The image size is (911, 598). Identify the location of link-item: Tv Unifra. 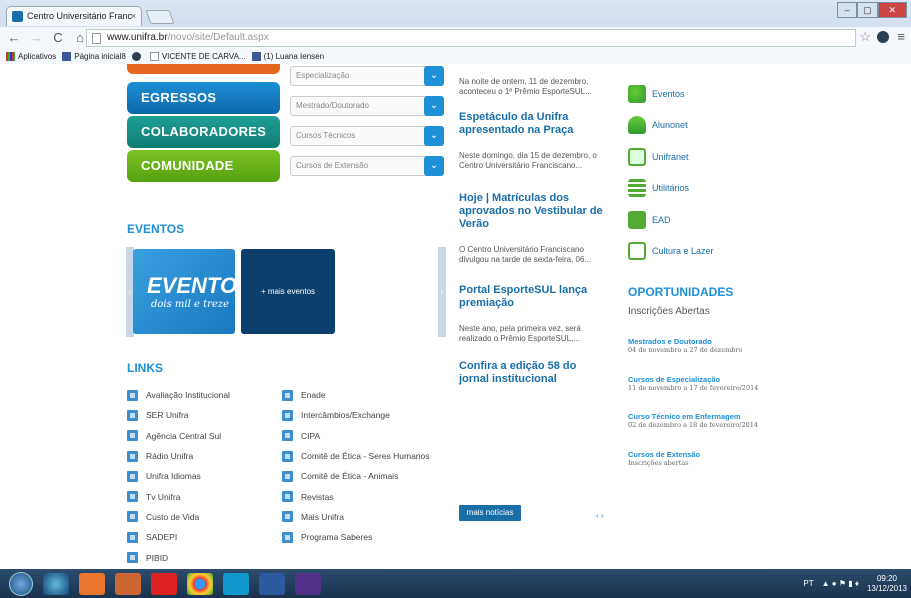
(178, 496).